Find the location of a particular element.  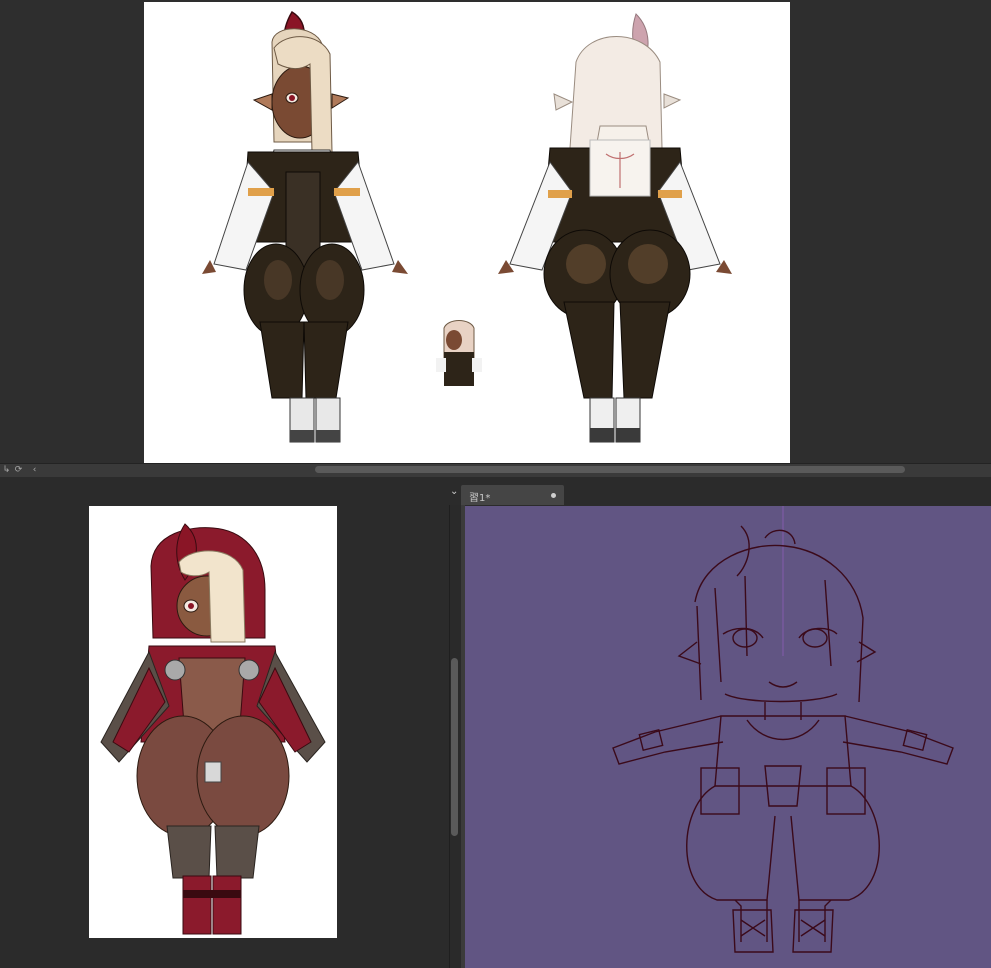

reference-canvas-left is located at coordinates (213, 722).